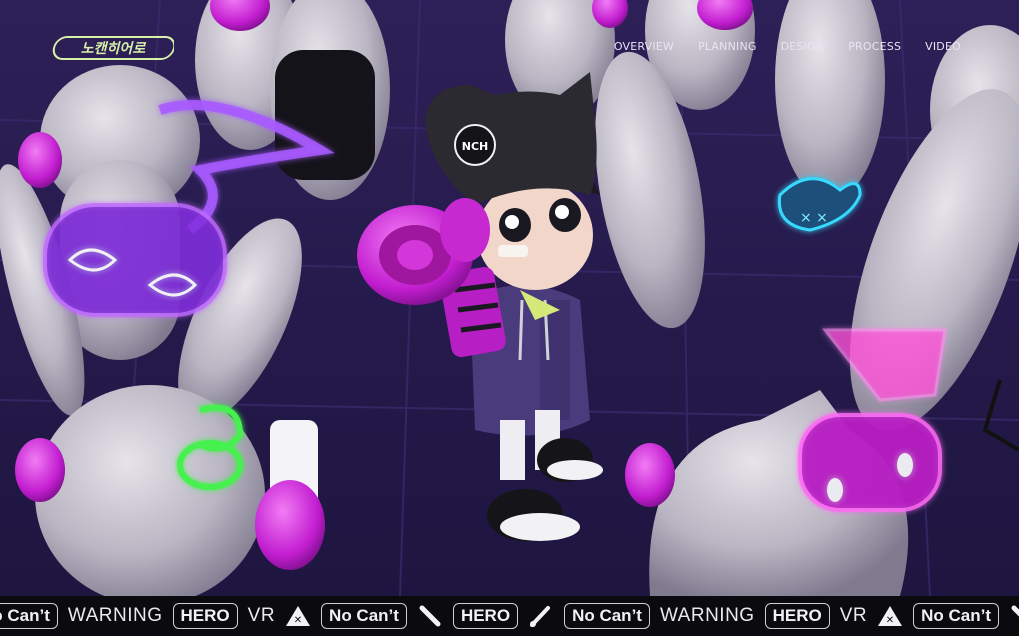 Image resolution: width=1019 pixels, height=636 pixels. I want to click on site-logo: 노캔히어로, so click(113, 48).